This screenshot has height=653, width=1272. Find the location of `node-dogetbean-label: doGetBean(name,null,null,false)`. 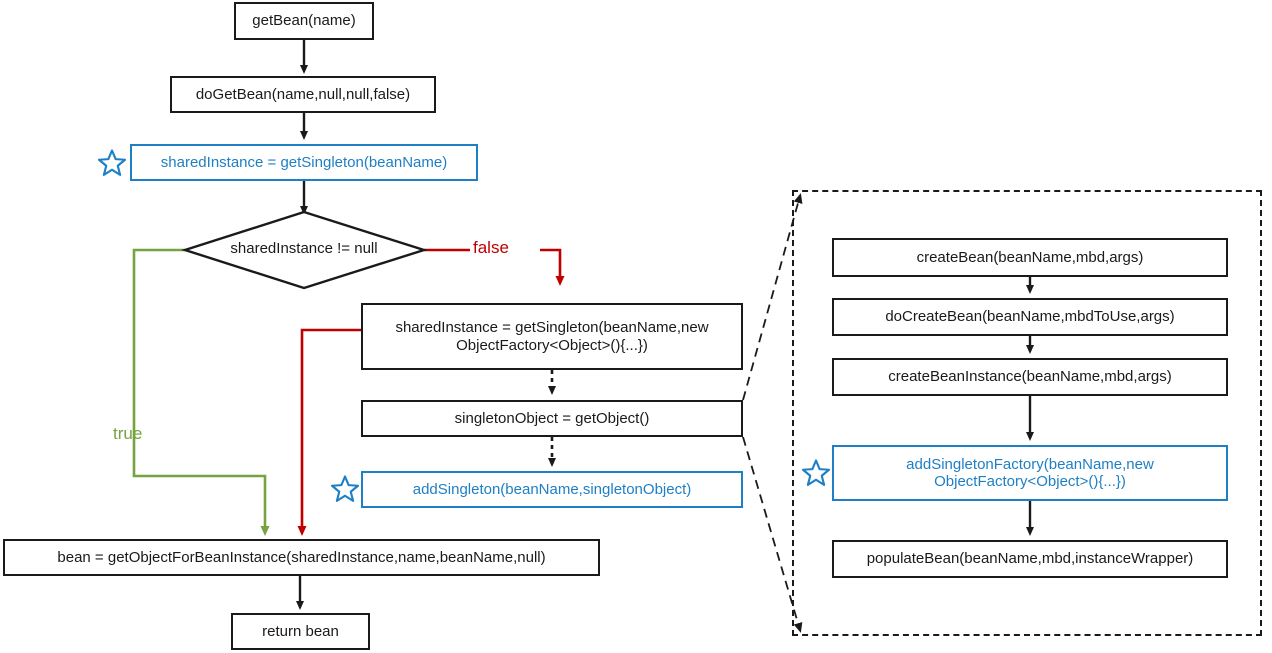

node-dogetbean-label: doGetBean(name,null,null,false) is located at coordinates (303, 94).